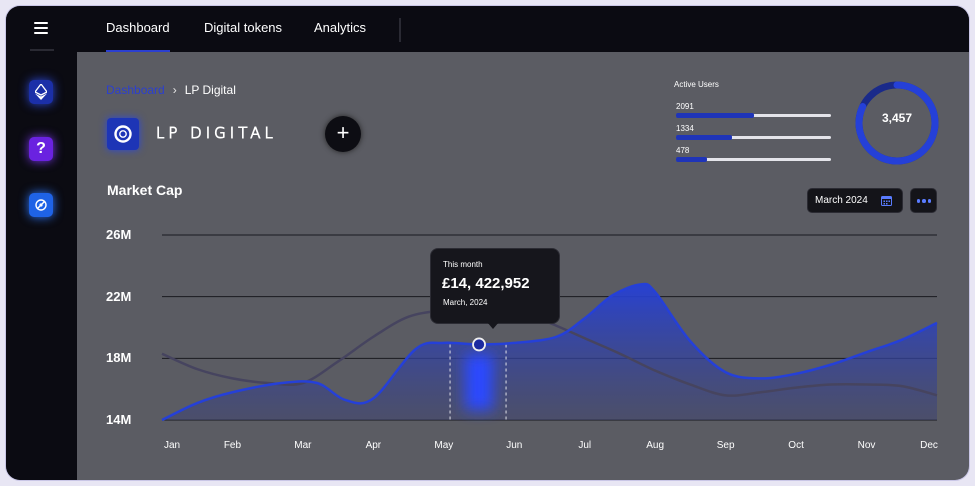  What do you see at coordinates (119, 296) in the screenshot?
I see `y-tick-label: 22M` at bounding box center [119, 296].